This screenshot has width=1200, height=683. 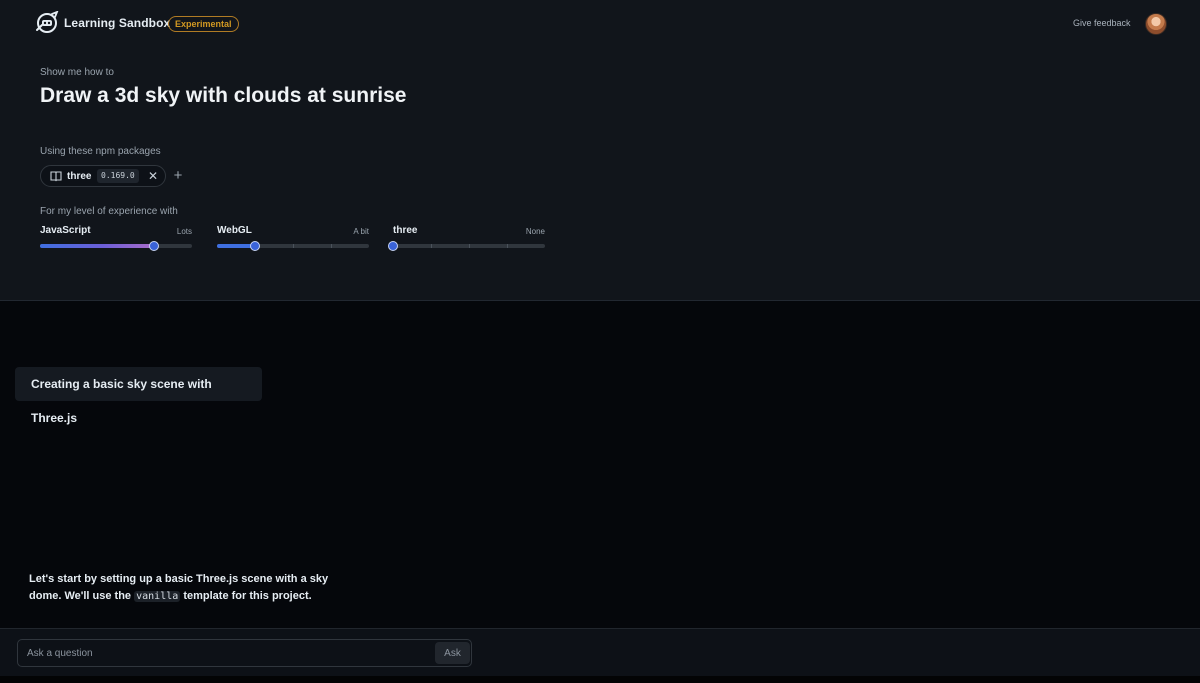 What do you see at coordinates (118, 176) in the screenshot?
I see `package-version: 0.169.0` at bounding box center [118, 176].